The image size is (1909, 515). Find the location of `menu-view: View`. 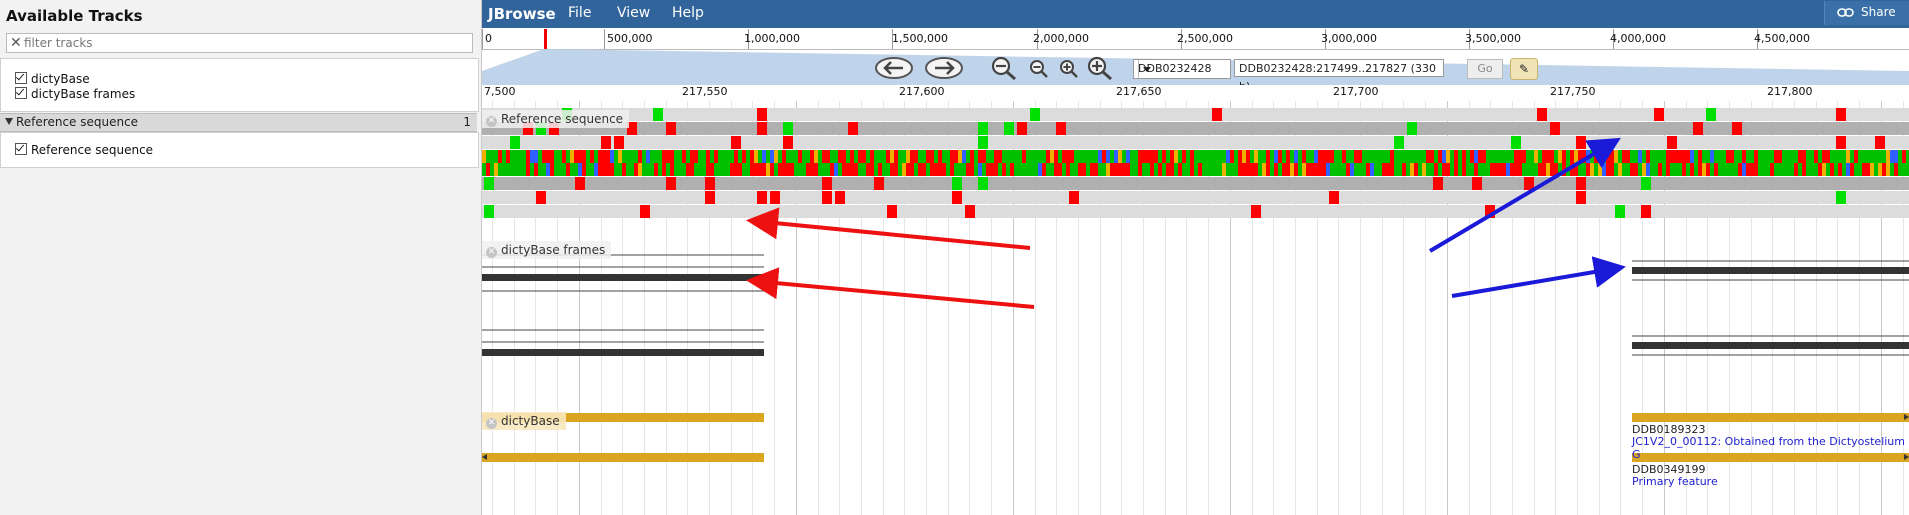

menu-view: View is located at coordinates (633, 13).